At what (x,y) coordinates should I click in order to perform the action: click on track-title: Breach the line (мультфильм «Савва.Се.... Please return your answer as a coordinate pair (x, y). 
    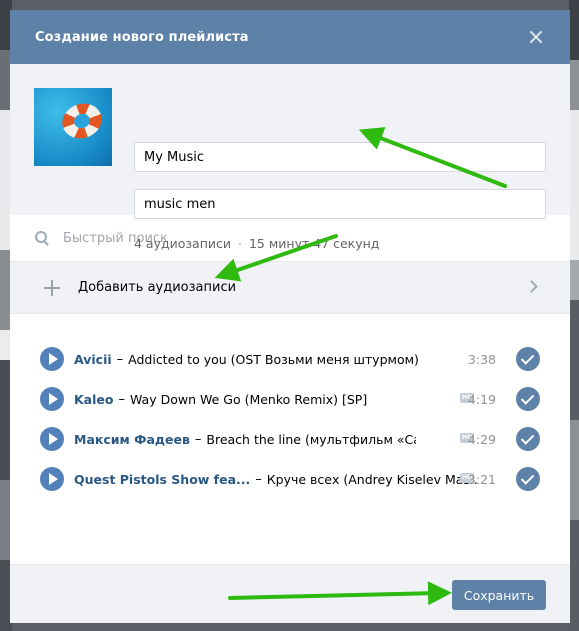
    Looking at the image, I should click on (311, 439).